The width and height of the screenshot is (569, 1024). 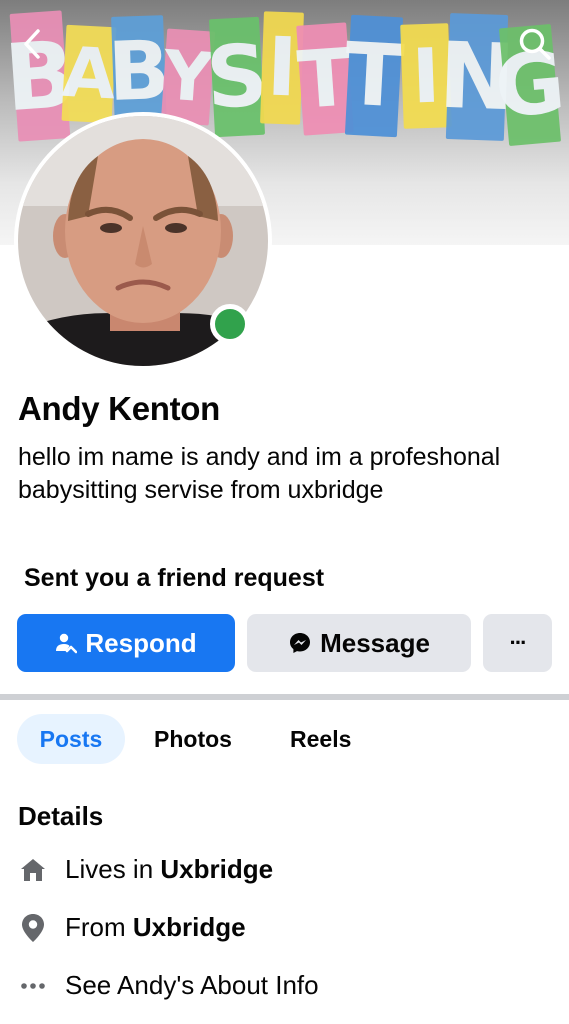 I want to click on message-button-label: Message, so click(x=375, y=642).